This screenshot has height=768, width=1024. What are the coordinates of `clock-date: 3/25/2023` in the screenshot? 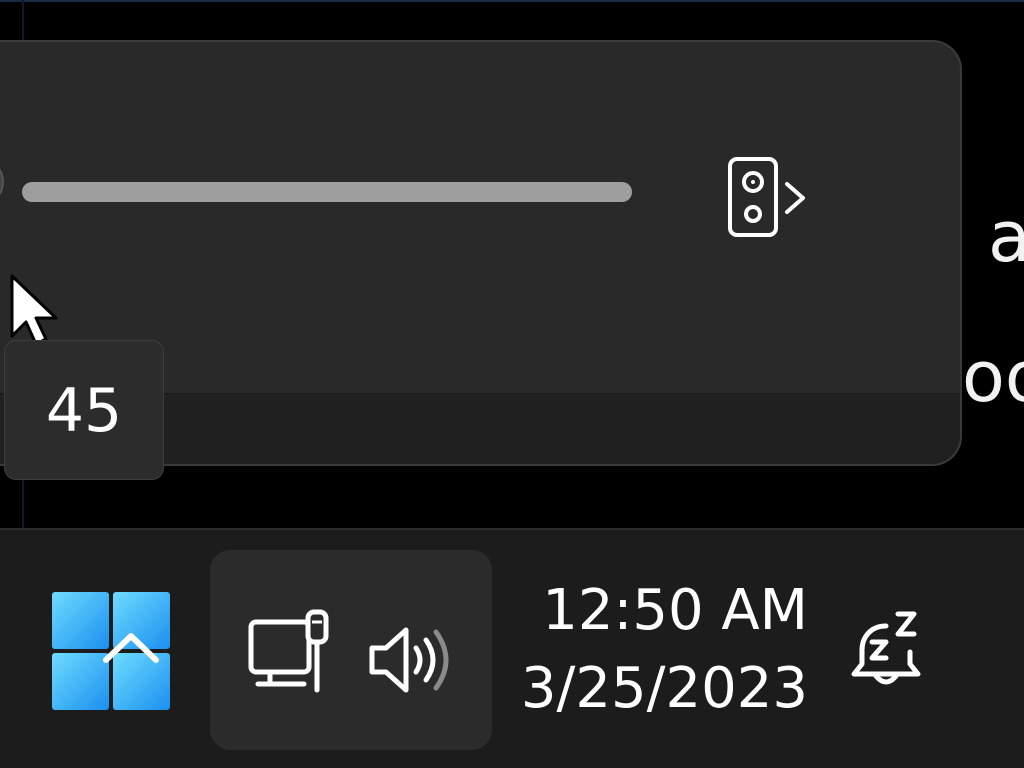 It's located at (664, 688).